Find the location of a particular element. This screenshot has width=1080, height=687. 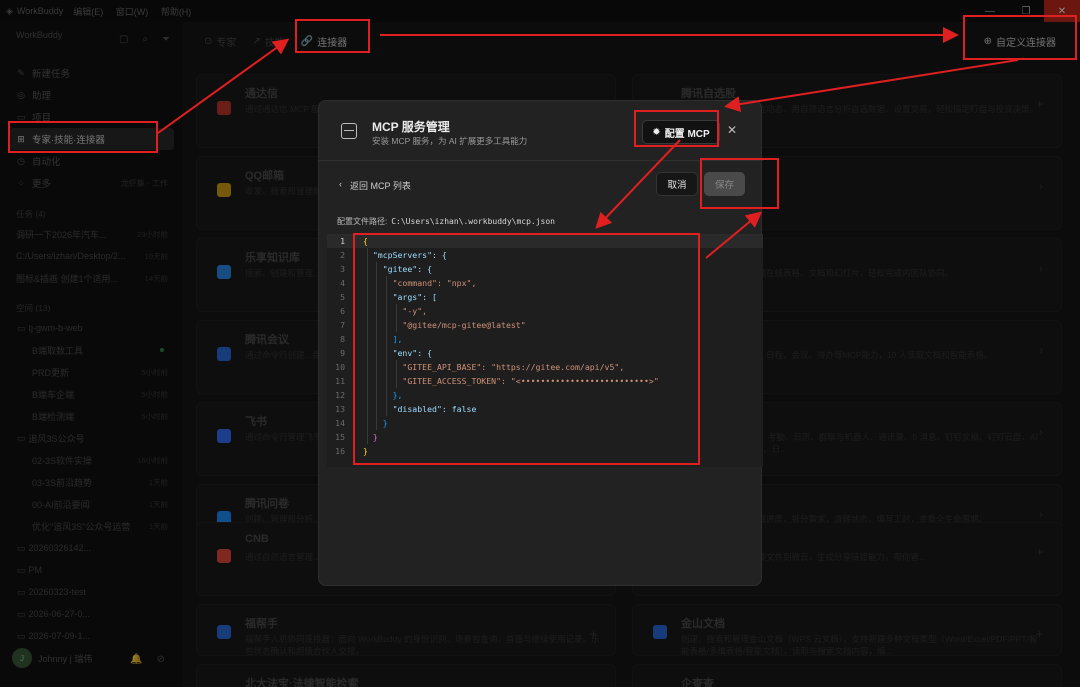

arrow-to-save is located at coordinates (734, 235).